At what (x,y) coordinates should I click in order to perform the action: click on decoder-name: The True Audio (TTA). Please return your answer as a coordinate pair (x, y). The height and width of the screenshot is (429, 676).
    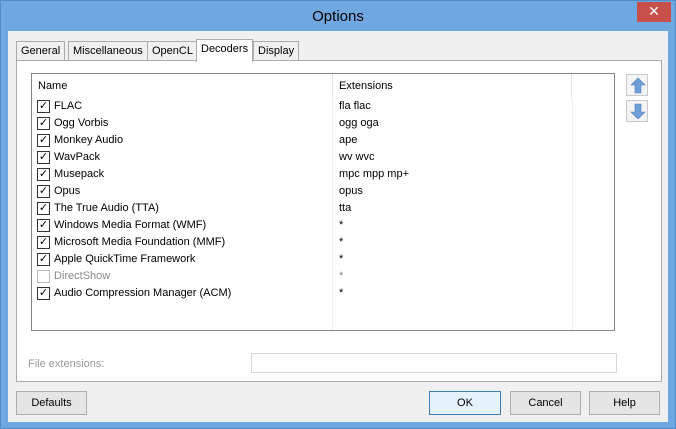
    Looking at the image, I should click on (106, 208).